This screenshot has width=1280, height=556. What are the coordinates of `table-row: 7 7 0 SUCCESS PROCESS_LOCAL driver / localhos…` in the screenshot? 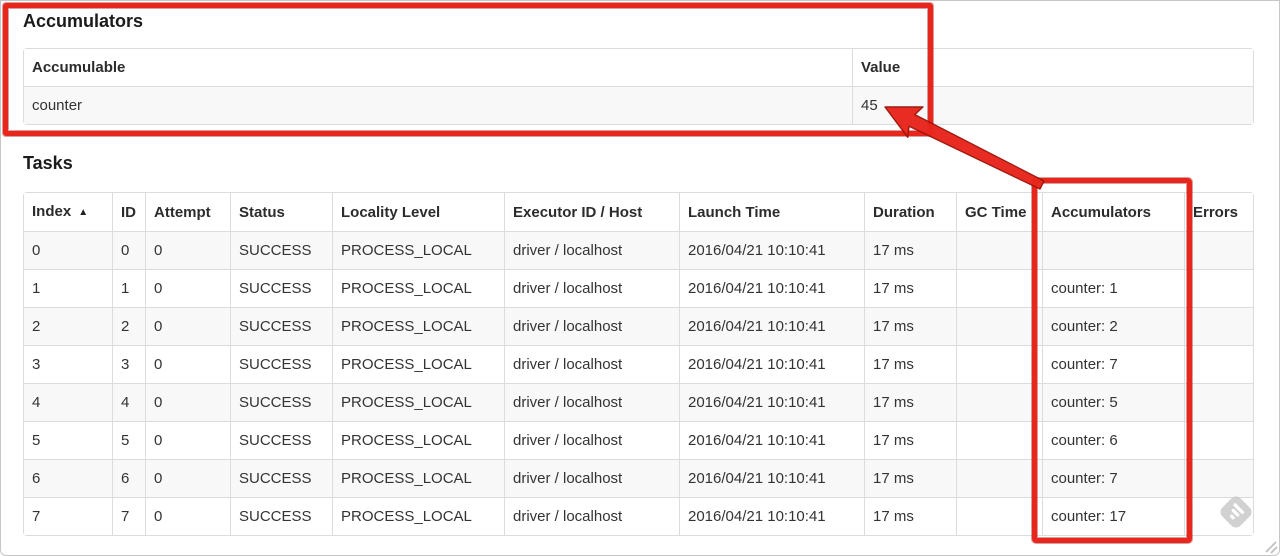 It's located at (638, 516).